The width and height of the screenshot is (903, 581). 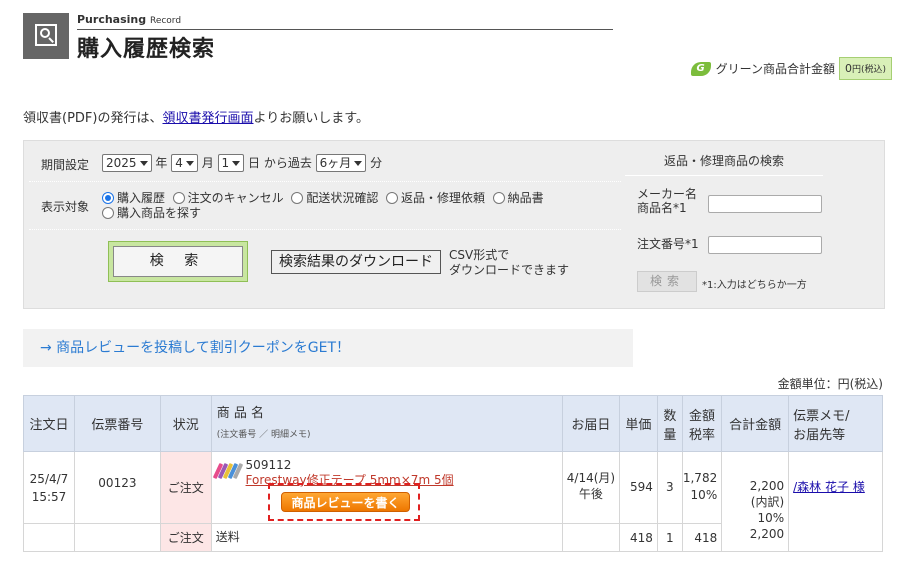 I want to click on order-date: 25/4/7 15:57, so click(x=49, y=487).